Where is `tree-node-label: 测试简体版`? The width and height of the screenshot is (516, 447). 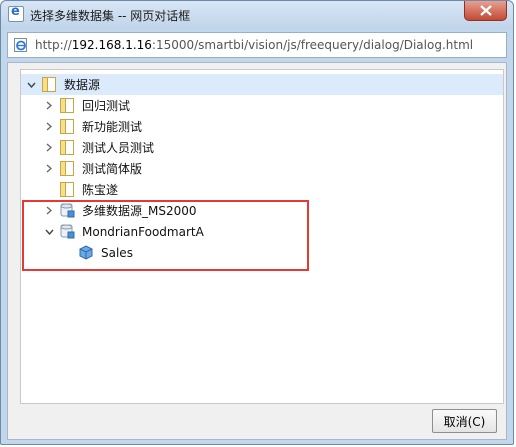 tree-node-label: 测试简体版 is located at coordinates (112, 169).